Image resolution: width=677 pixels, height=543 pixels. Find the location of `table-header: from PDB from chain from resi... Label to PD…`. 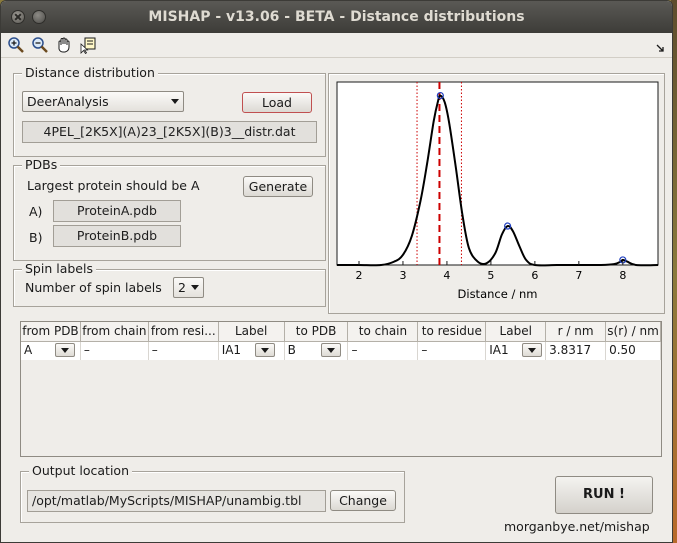

table-header: from PDB from chain from resi... Label to PD… is located at coordinates (341, 332).